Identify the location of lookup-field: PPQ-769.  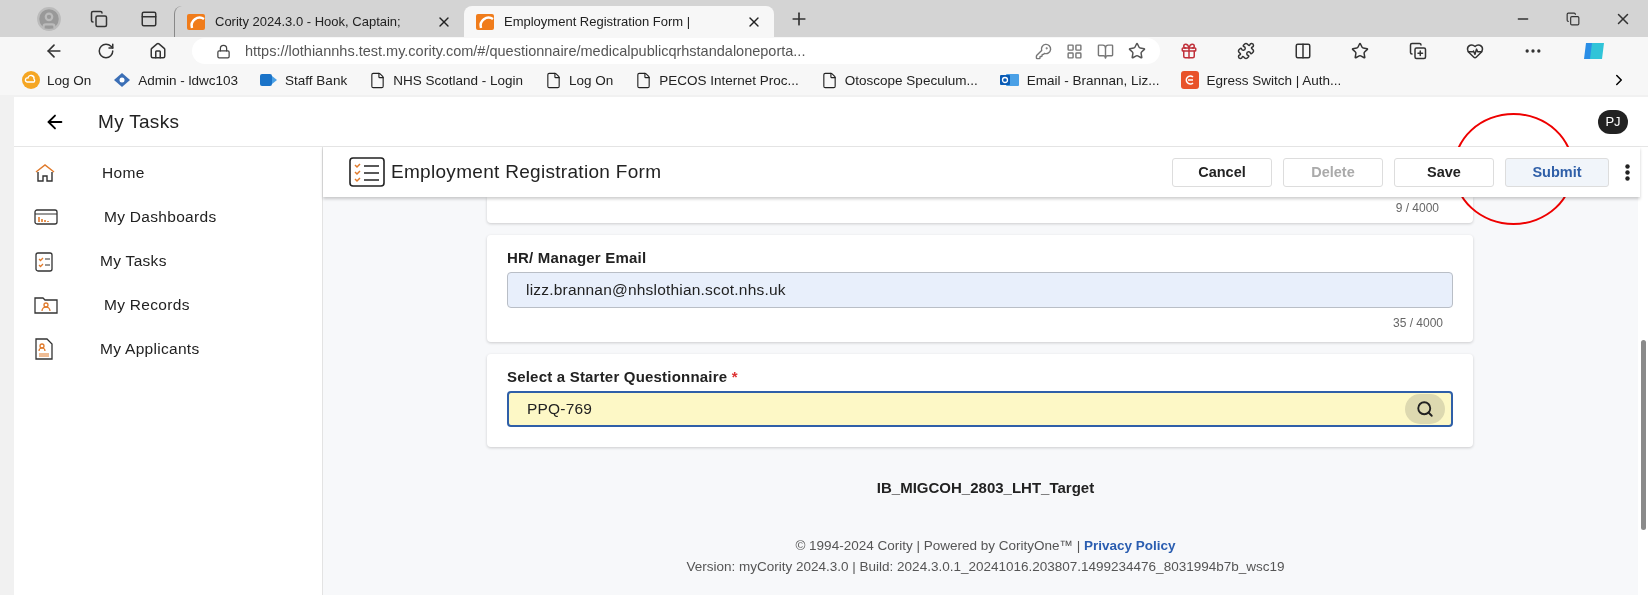
(980, 409).